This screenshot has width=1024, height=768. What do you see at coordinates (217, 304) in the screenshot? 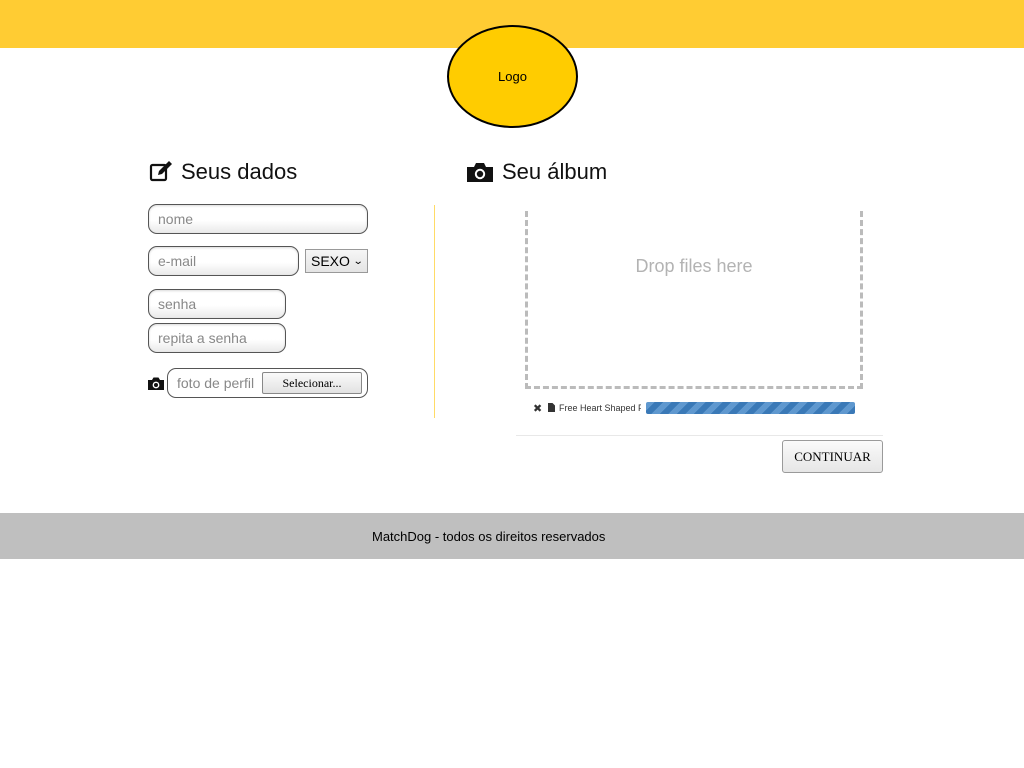
I see `senha-input` at bounding box center [217, 304].